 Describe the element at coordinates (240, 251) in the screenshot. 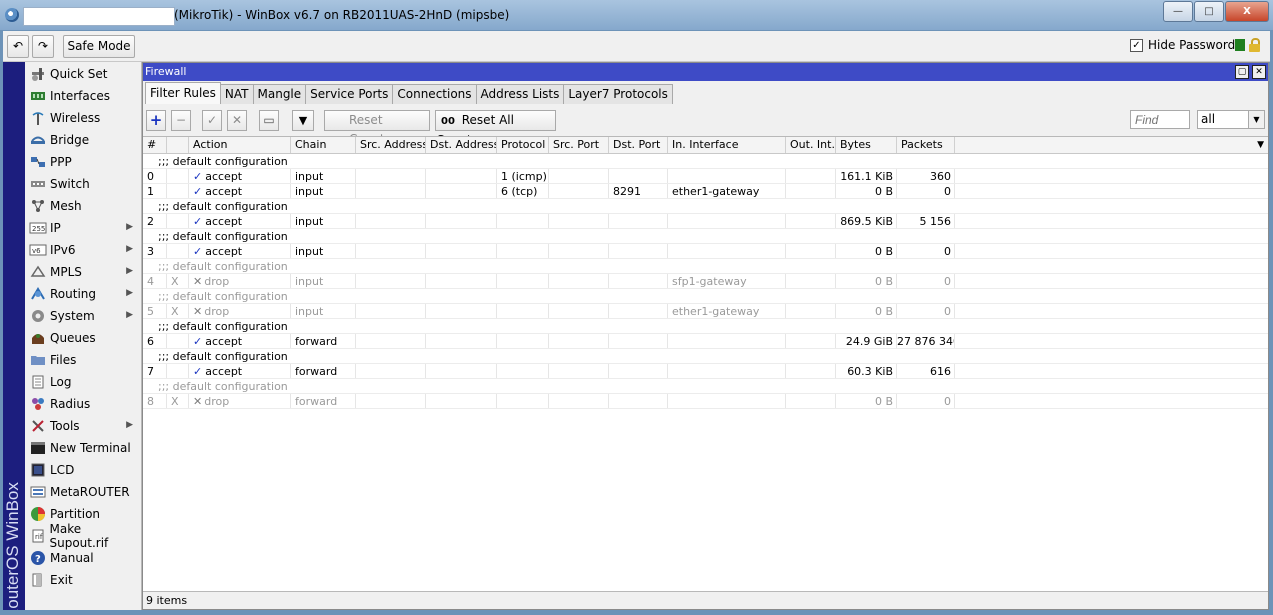

I see `cell-action: ✓ accept` at that location.